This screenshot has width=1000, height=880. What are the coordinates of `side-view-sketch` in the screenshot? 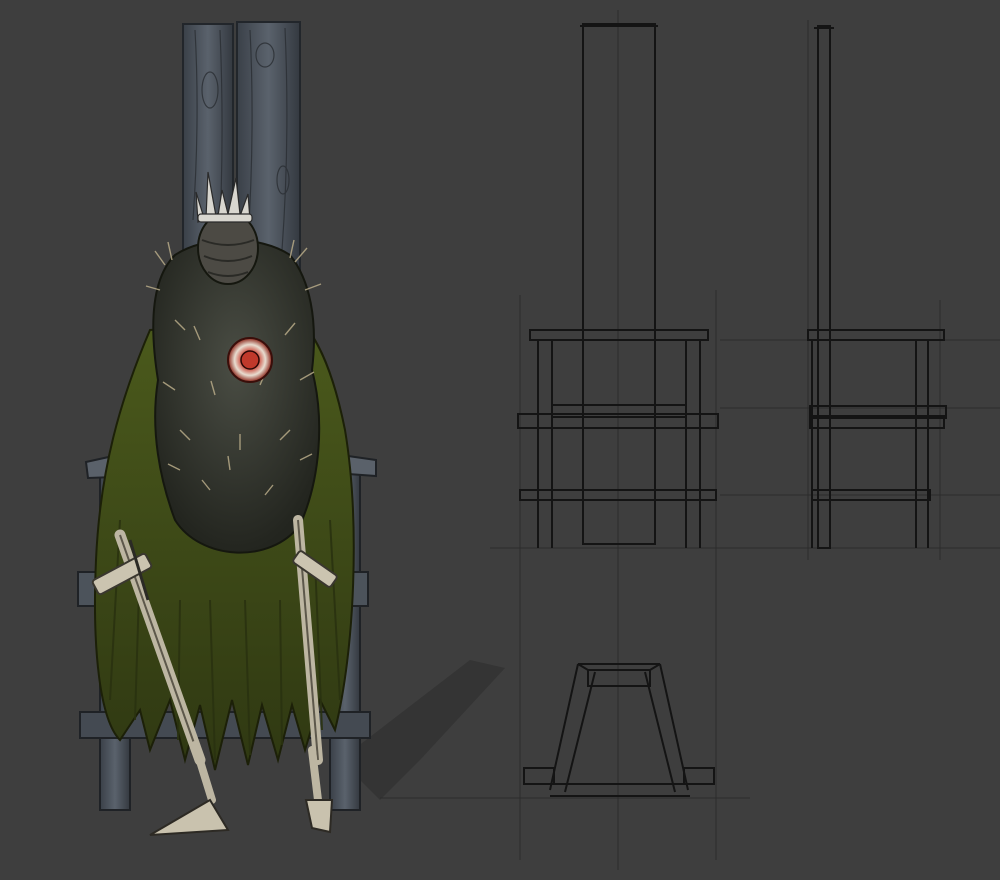 It's located at (877, 287).